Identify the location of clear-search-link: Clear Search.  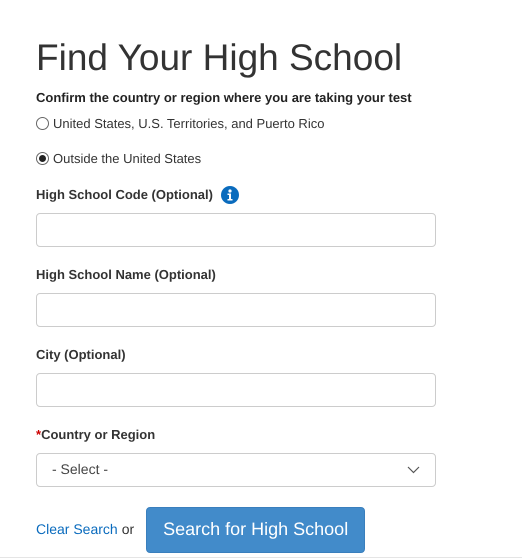
(77, 529).